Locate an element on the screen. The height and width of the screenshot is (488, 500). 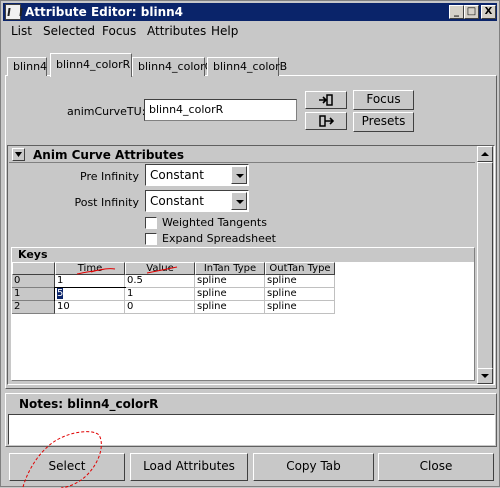
scroll-down-arrow-icon is located at coordinates (485, 376).